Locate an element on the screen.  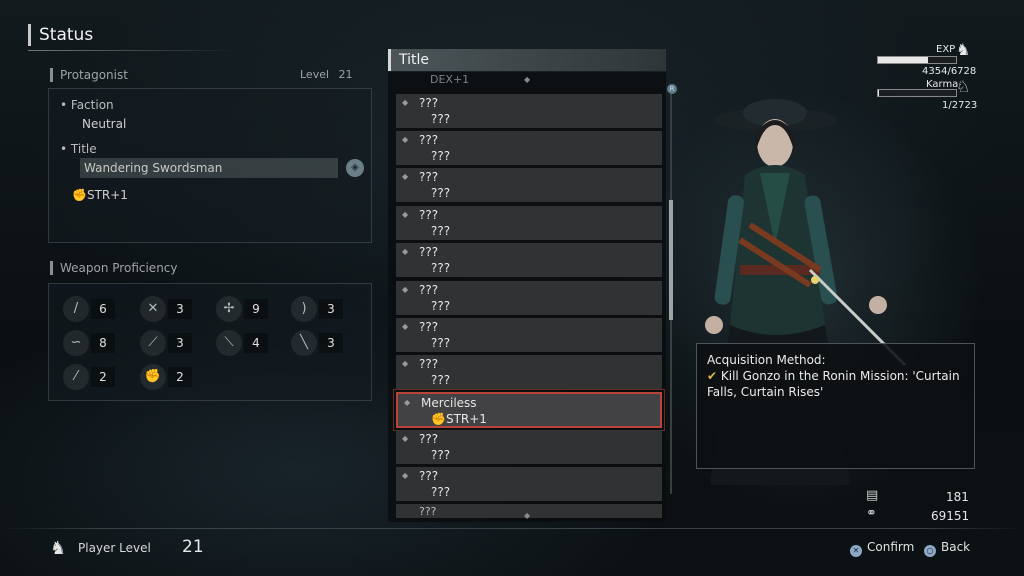
karma-icon: ♘ is located at coordinates (963, 86).